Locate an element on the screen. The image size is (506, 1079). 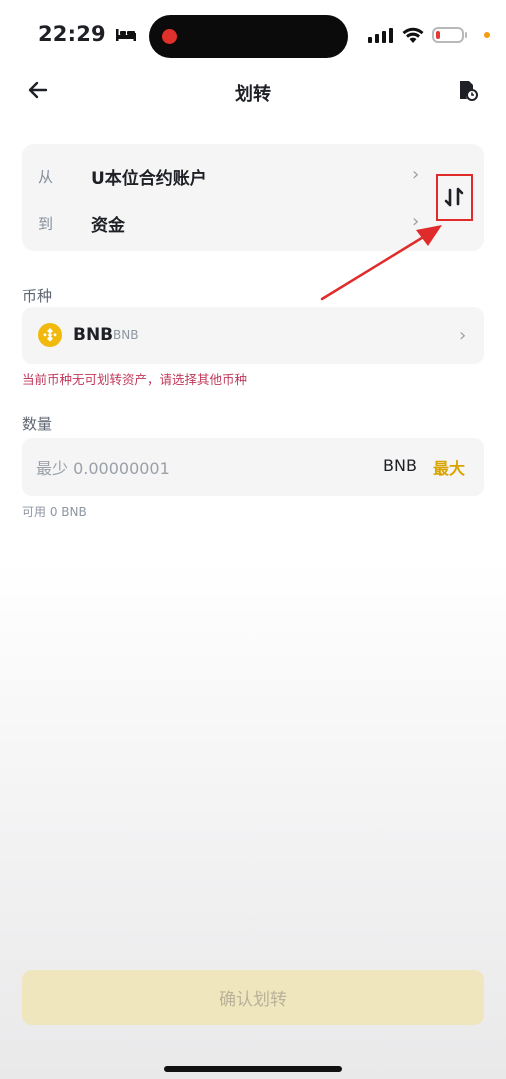
from-account-selector: U本位合约账户 is located at coordinates (149, 176).